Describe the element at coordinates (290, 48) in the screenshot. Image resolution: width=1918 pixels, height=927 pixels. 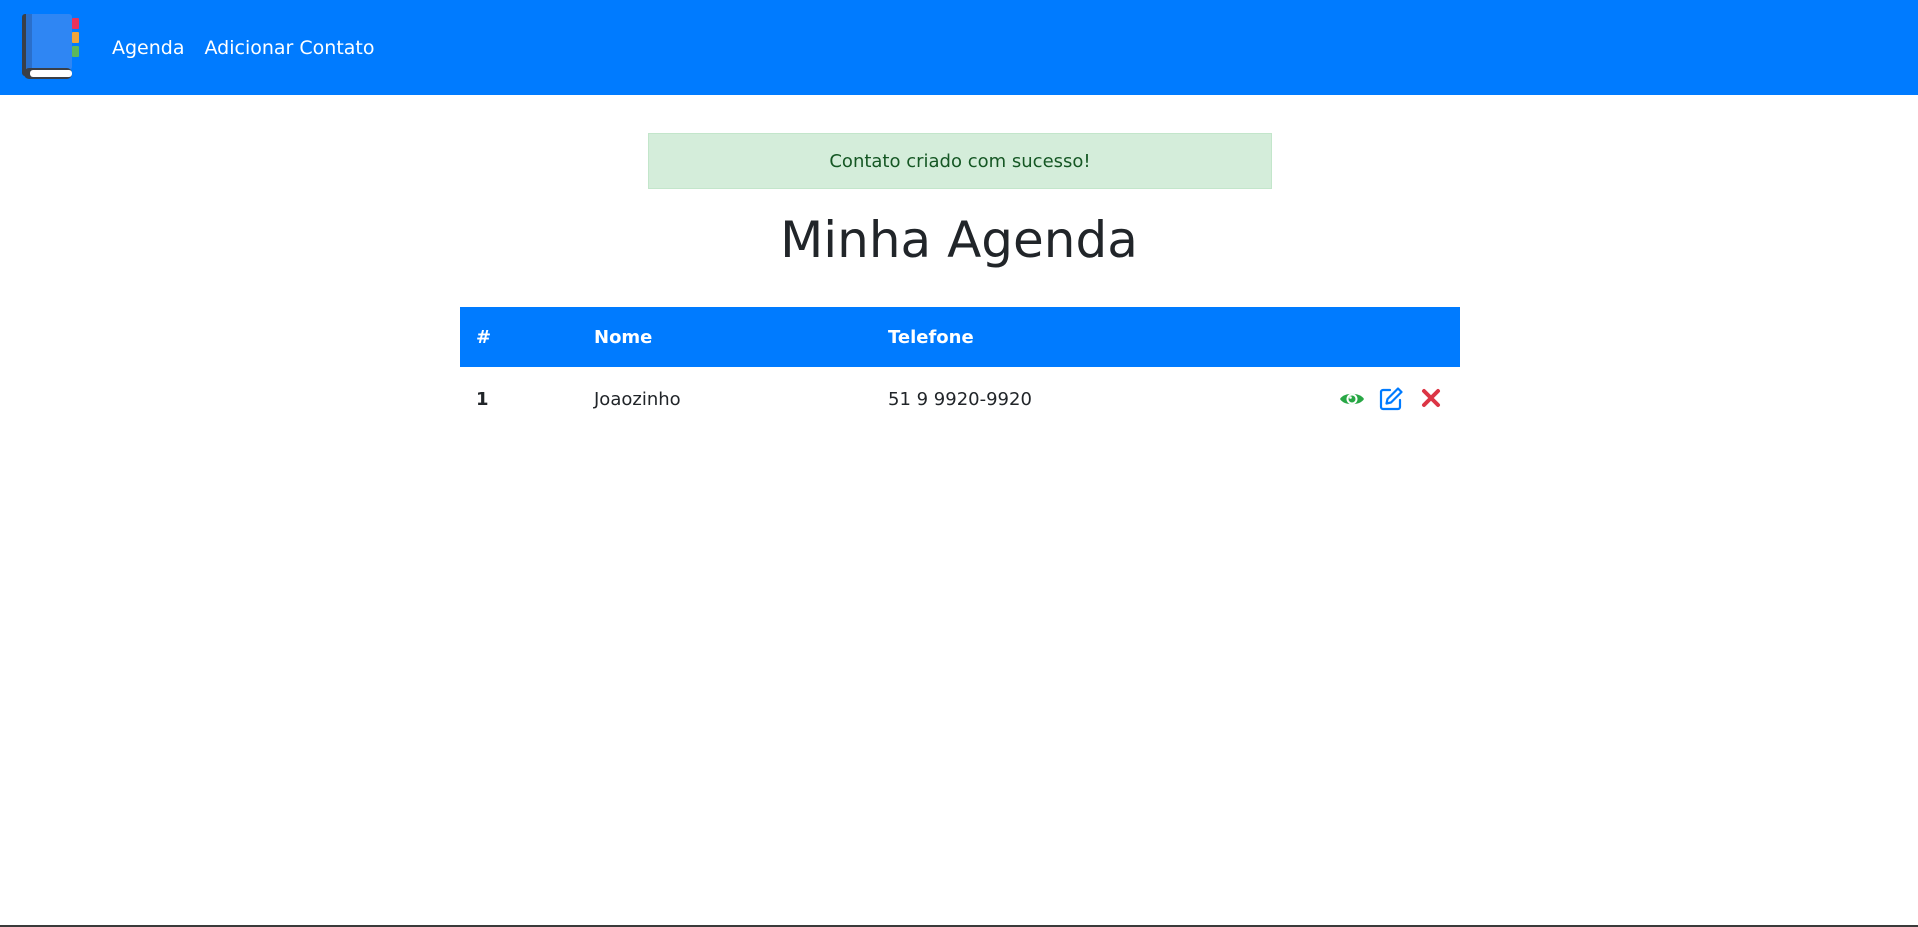
I see `nav-link-add-contact: Adicionar Contato` at that location.